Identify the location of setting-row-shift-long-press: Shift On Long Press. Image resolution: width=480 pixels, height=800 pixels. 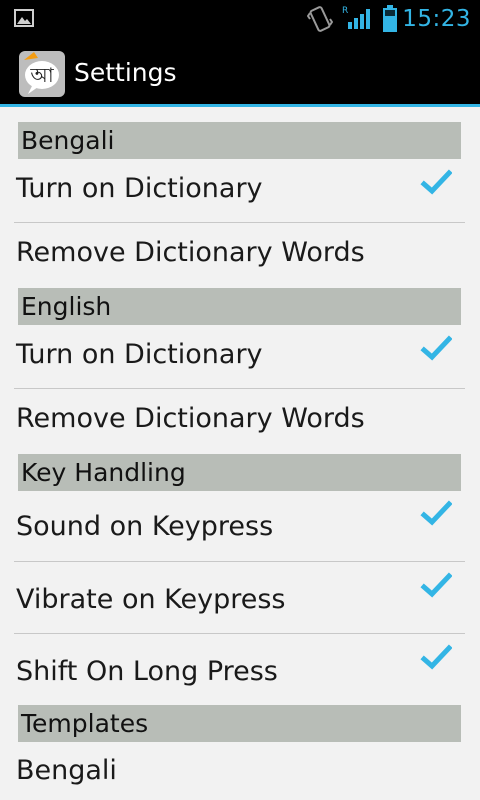
(240, 669).